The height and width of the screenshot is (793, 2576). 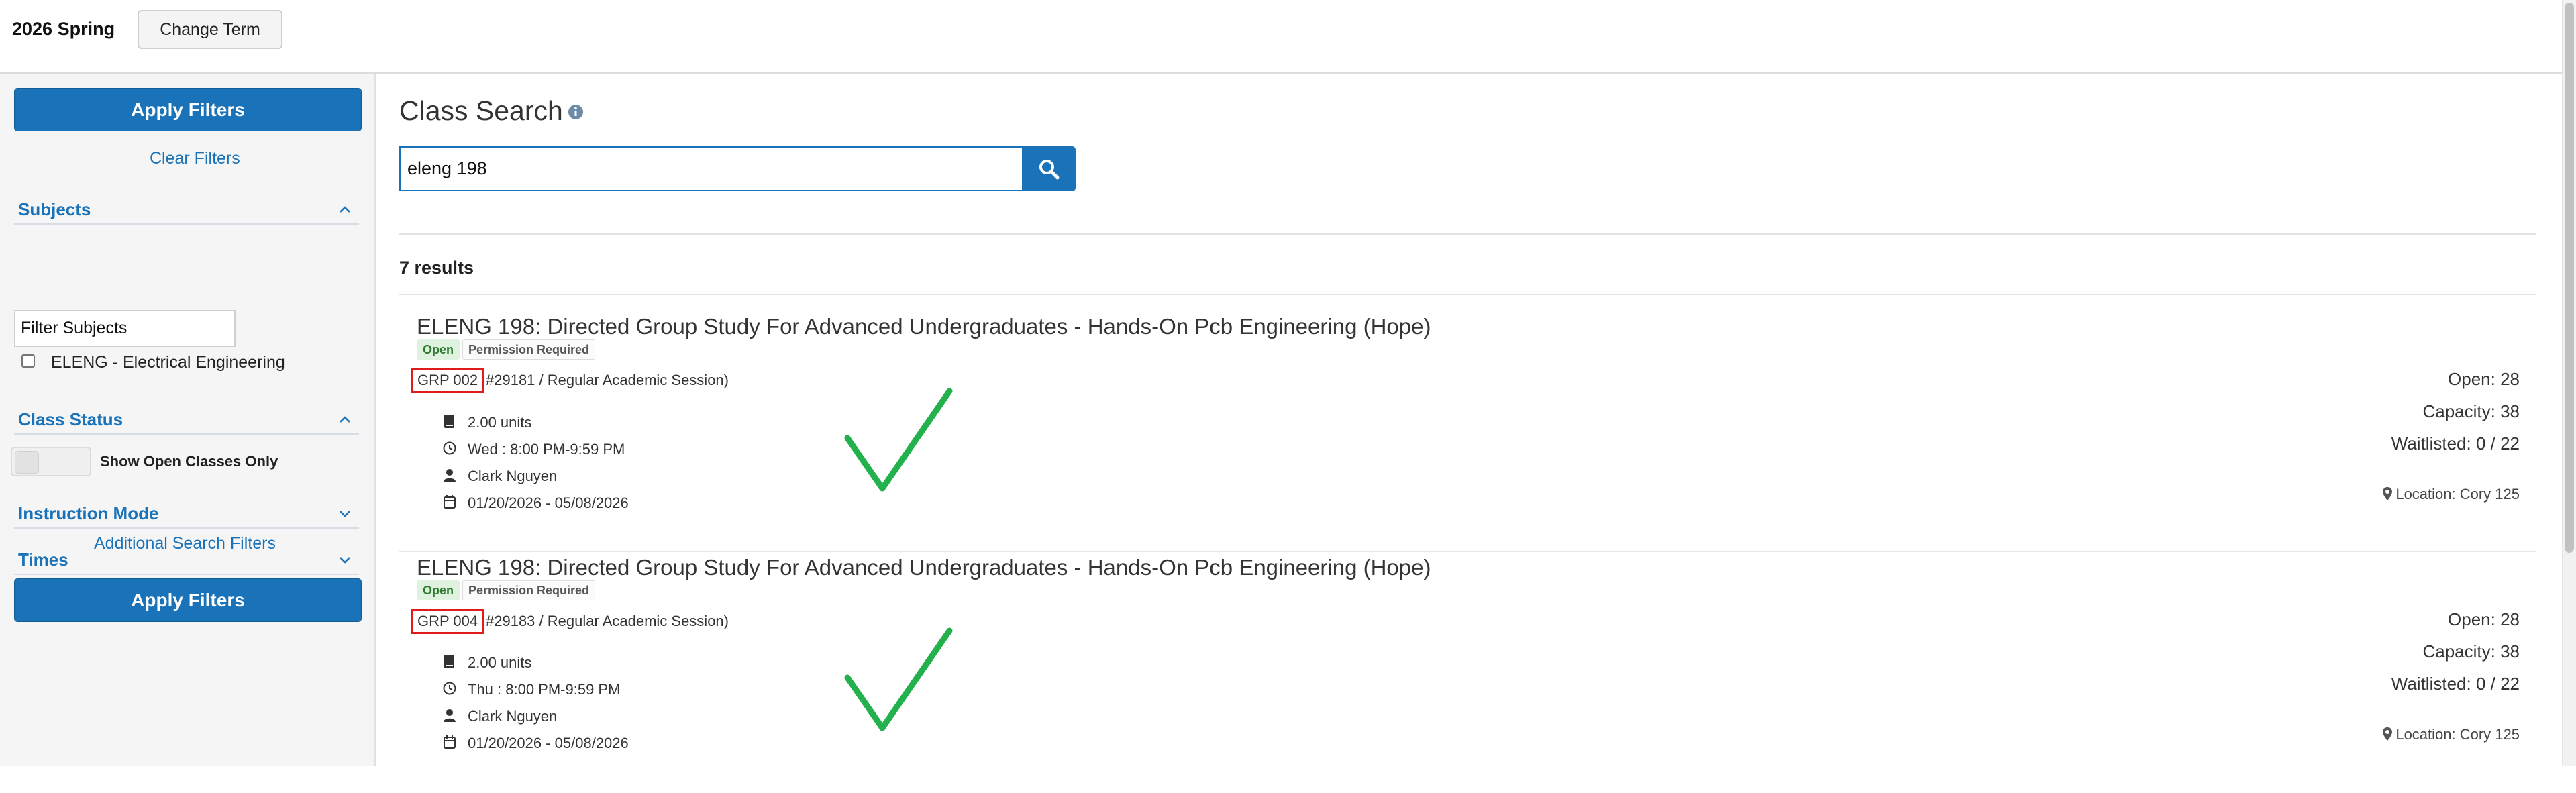 I want to click on section-number-highlight: GRP 002, so click(x=448, y=381).